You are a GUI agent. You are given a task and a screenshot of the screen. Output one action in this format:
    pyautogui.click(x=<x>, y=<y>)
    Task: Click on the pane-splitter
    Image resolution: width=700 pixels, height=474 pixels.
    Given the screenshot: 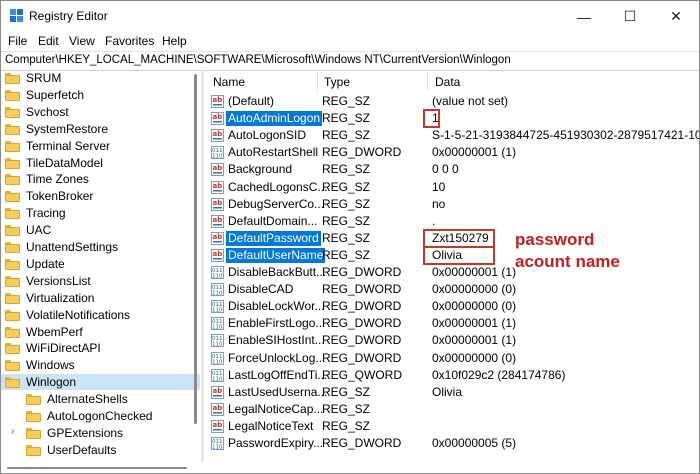 What is the action you would take?
    pyautogui.click(x=202, y=266)
    